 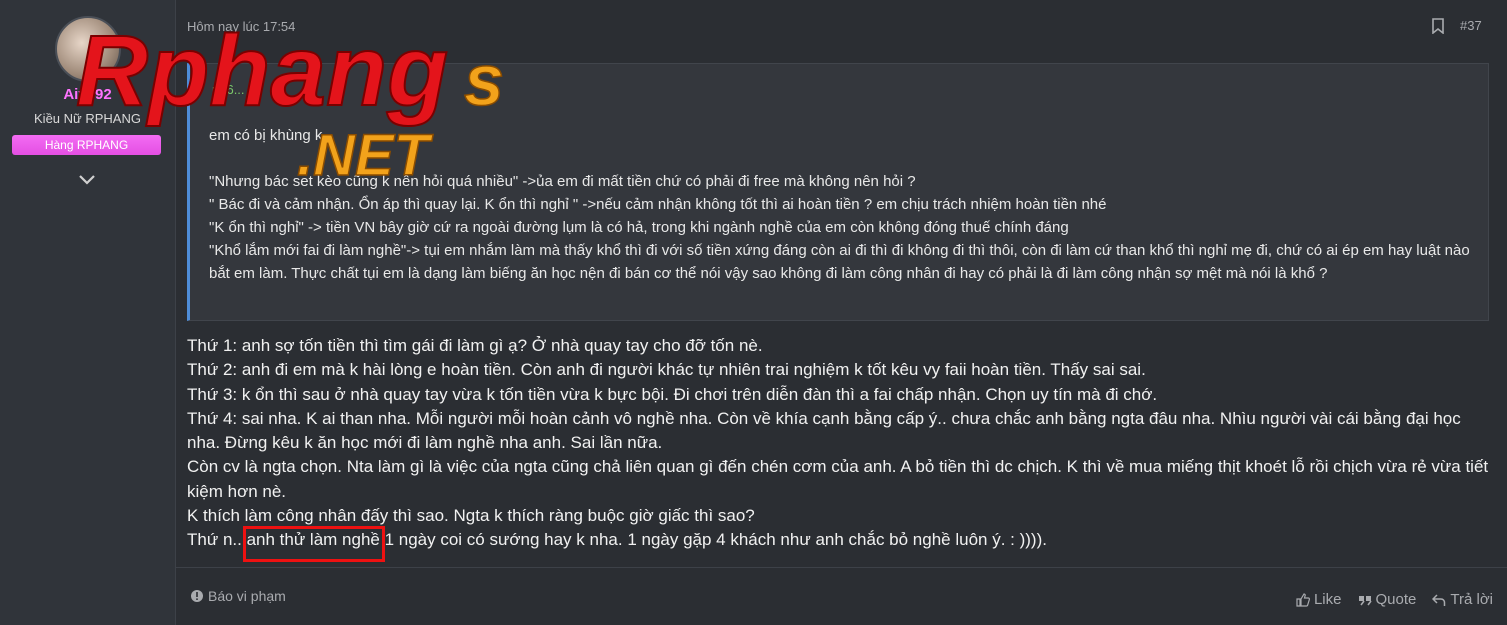 I want to click on username: Aivy92, so click(x=87, y=94).